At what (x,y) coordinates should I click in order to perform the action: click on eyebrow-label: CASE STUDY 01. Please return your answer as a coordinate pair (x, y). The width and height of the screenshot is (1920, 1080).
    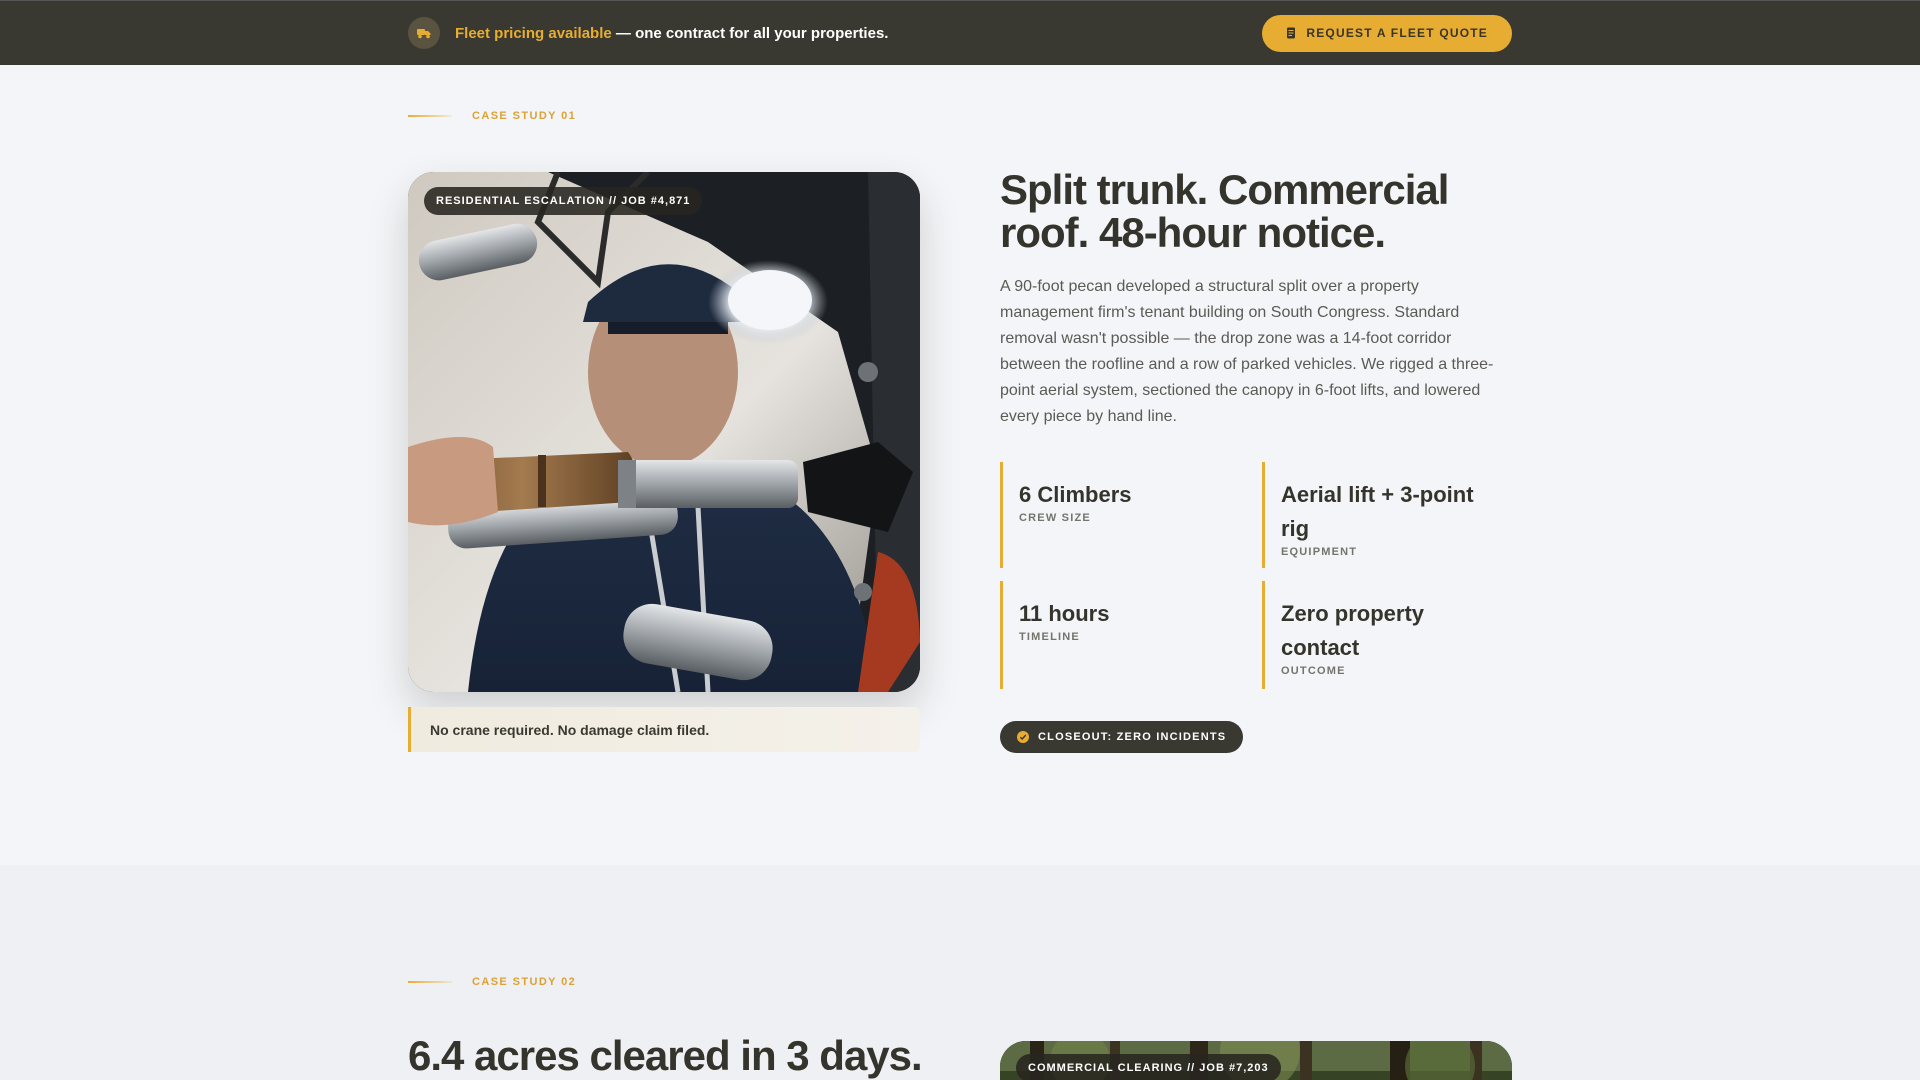
    Looking at the image, I should click on (524, 116).